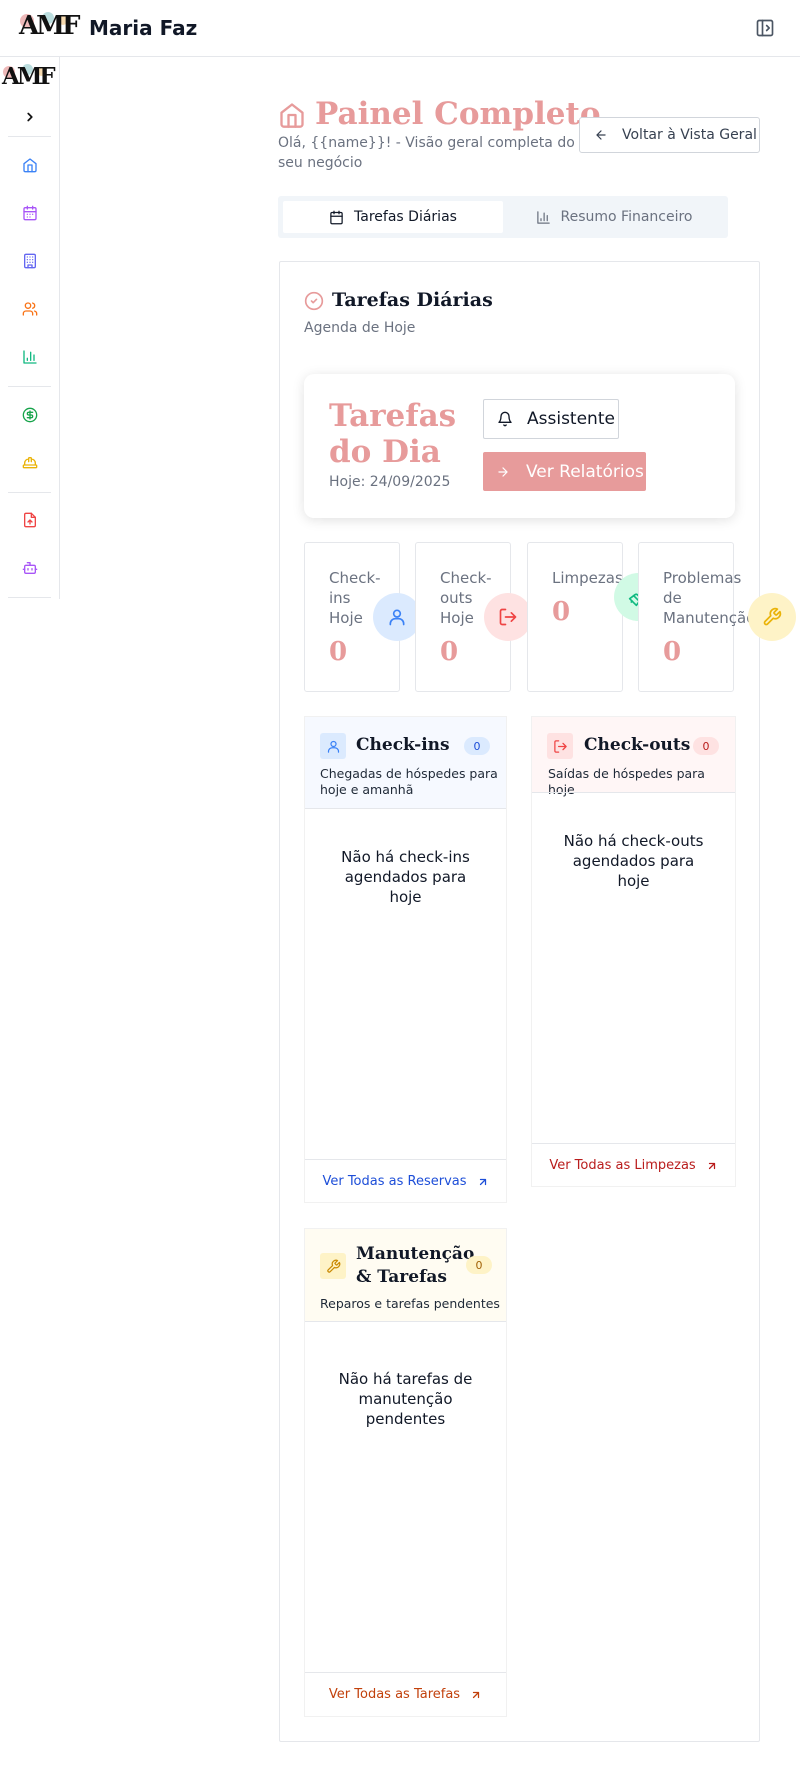 This screenshot has width=800, height=1781. I want to click on assistant-button: Assistente, so click(551, 419).